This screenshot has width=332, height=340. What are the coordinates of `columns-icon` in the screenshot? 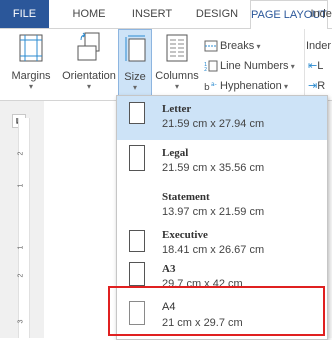 It's located at (177, 48).